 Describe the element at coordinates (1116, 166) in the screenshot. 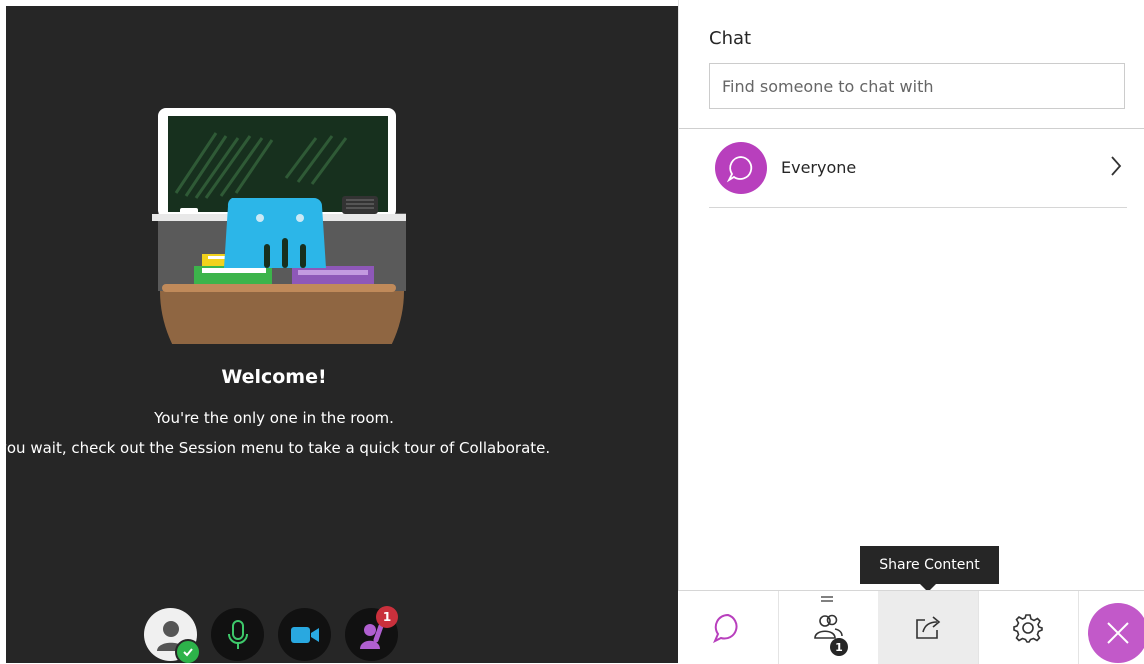

I see `chevron-right-icon` at that location.